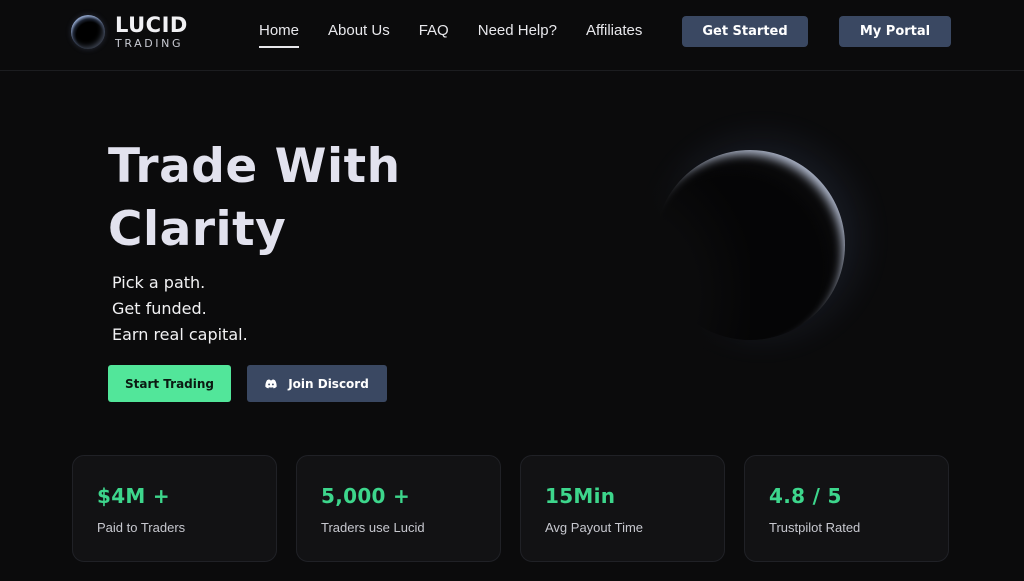 This screenshot has width=1024, height=581. Describe the element at coordinates (675, 270) in the screenshot. I see `planet-shadow` at that location.